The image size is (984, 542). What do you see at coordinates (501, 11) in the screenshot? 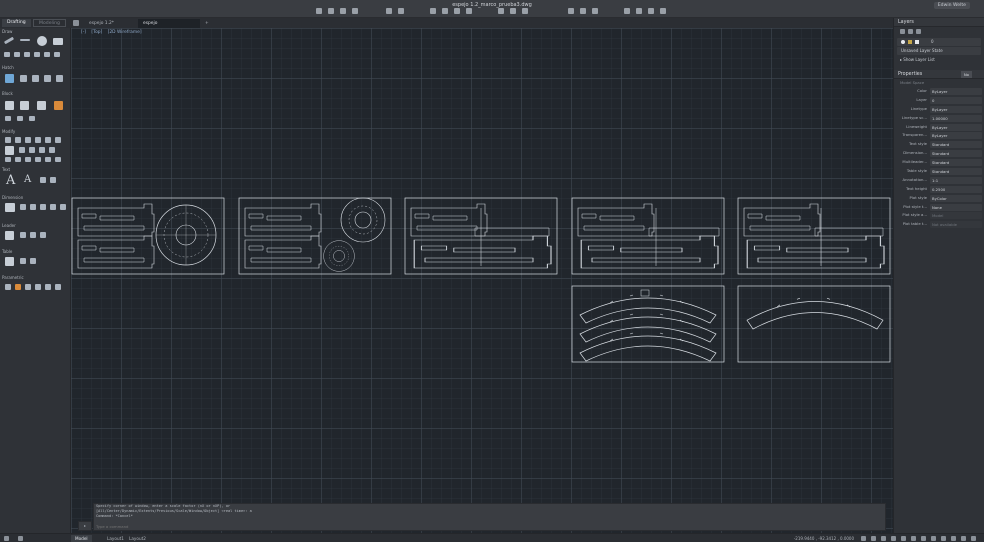
I see `block-icon` at bounding box center [501, 11].